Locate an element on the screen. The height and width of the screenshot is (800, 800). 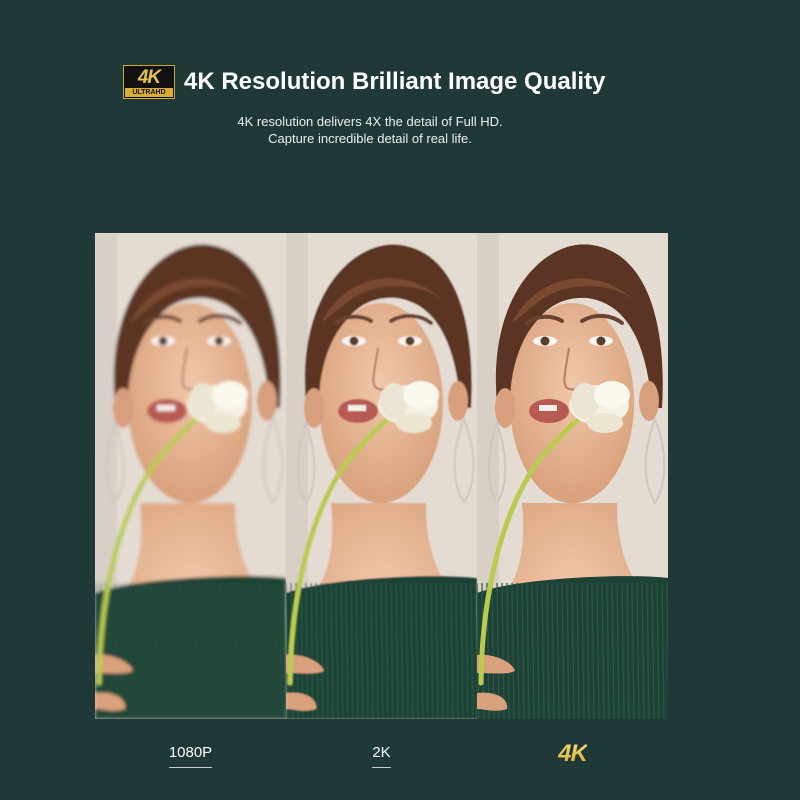
label-1080p-text: 1080P is located at coordinates (190, 756).